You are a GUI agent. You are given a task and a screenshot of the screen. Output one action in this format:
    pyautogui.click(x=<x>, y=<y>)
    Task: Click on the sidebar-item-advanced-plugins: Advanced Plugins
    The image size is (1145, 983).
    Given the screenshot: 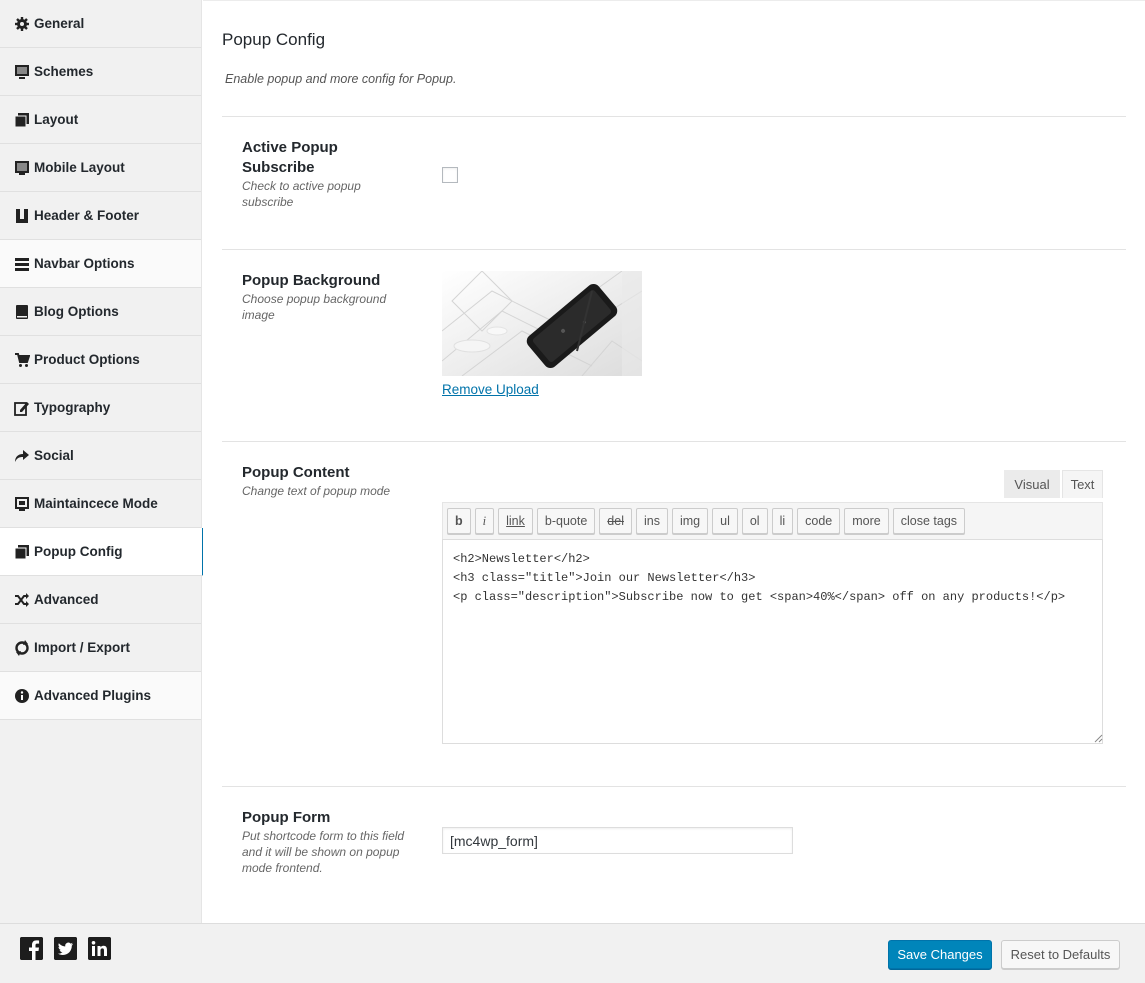 What is the action you would take?
    pyautogui.click(x=100, y=696)
    